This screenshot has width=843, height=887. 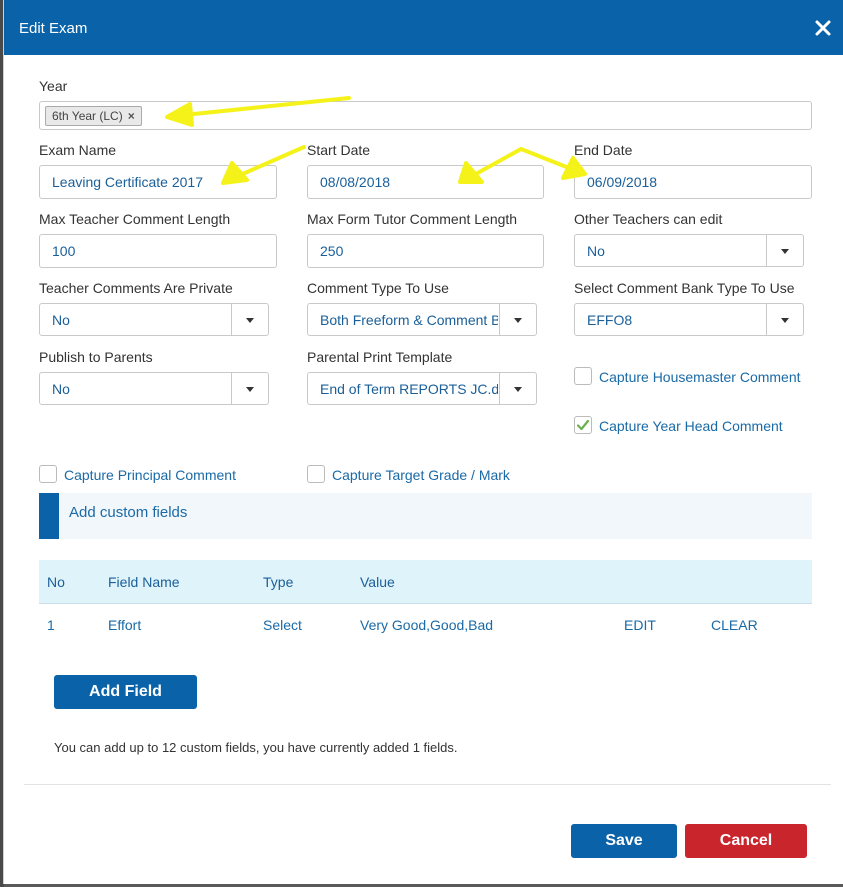 I want to click on custom-fields-table-header: No Field Name Type Value, so click(x=425, y=582).